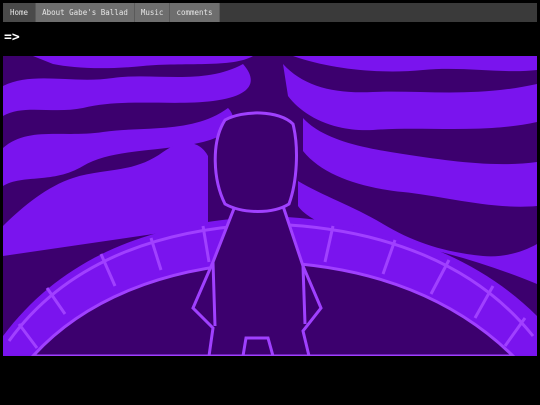 The image size is (540, 405). Describe the element at coordinates (214, 294) in the screenshot. I see `figure-left-arm` at that location.